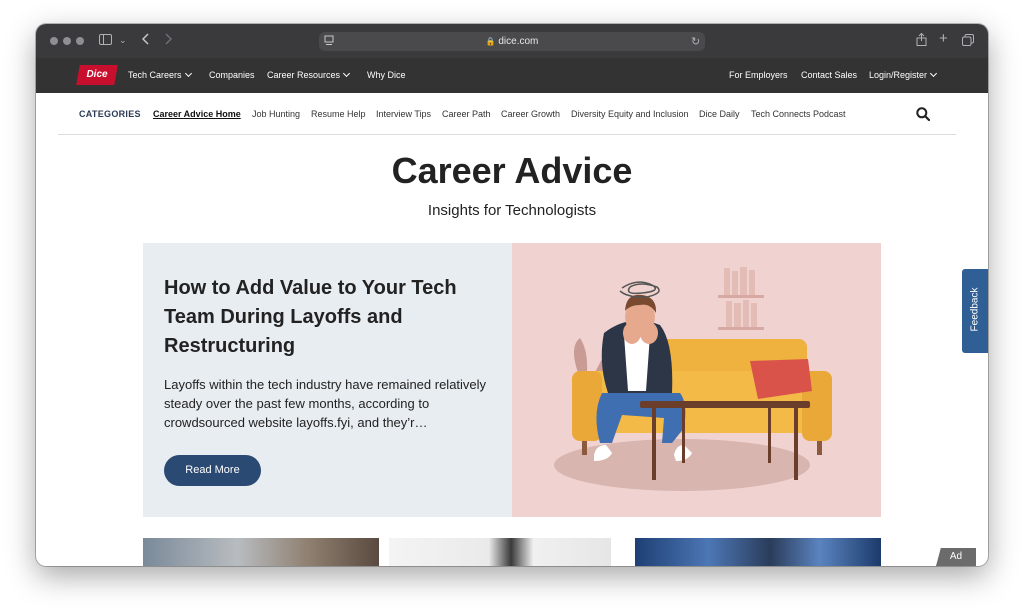  I want to click on tab-overview-icon, so click(968, 41).